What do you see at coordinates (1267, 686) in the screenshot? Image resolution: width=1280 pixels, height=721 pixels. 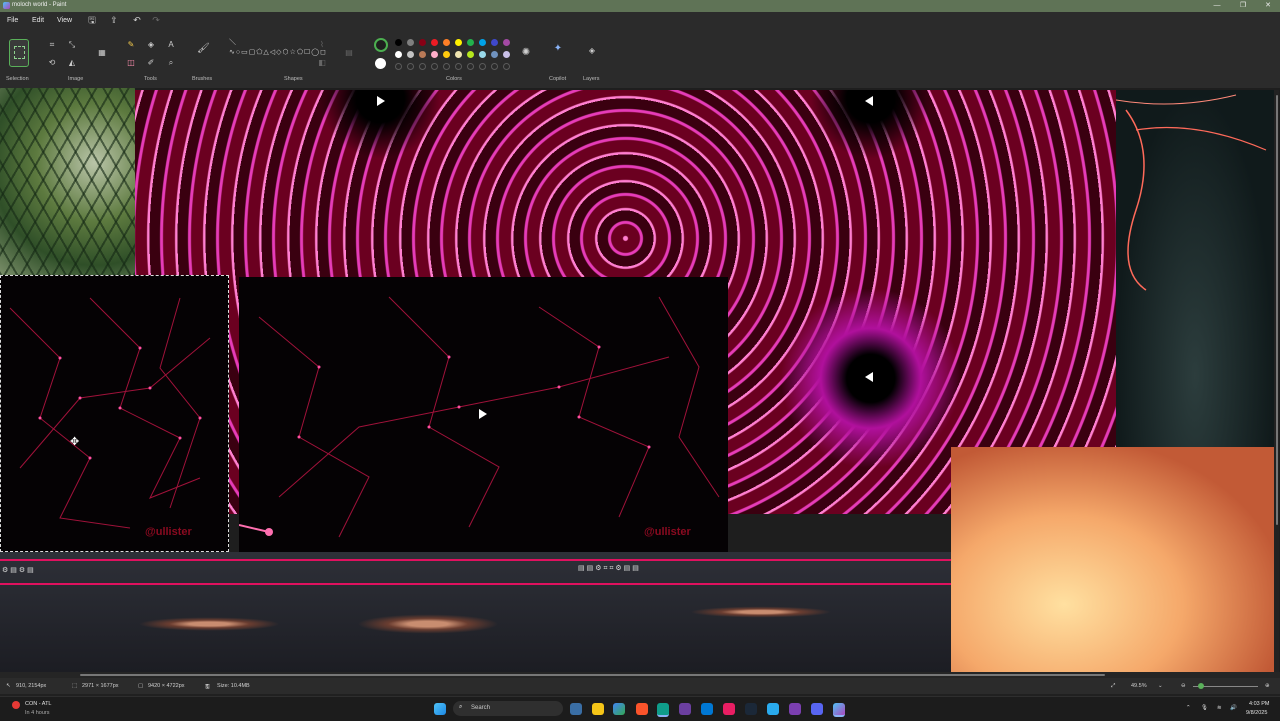 I see `zoom-in-icon: ⊕` at bounding box center [1267, 686].